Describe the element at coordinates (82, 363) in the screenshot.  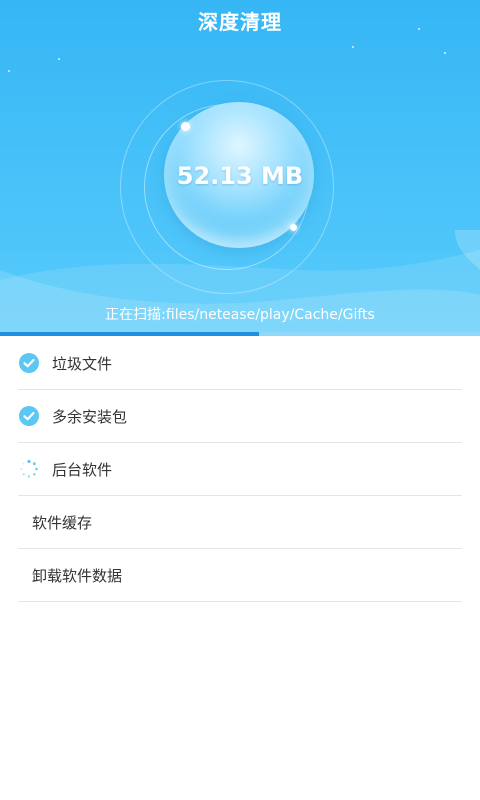
I see `list-item-label: 垃圾文件` at that location.